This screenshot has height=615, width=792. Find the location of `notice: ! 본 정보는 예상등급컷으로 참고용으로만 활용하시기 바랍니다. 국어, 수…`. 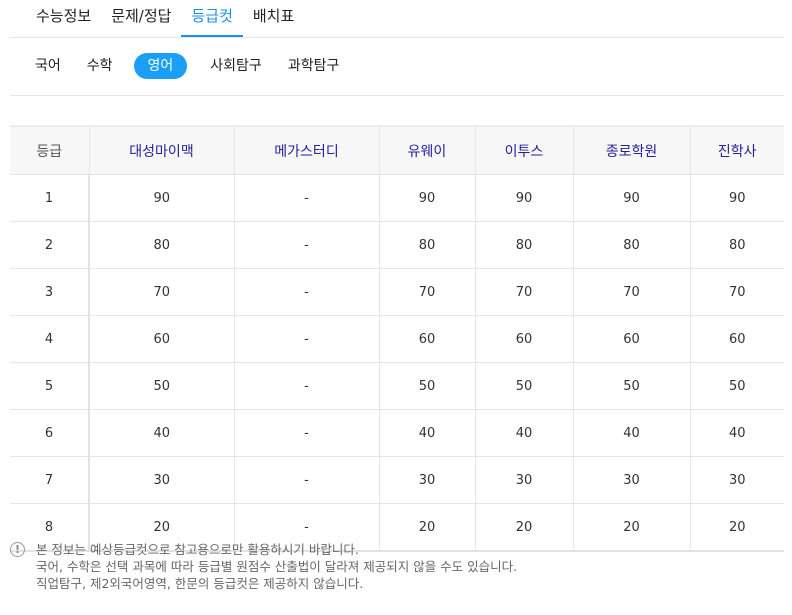

notice: ! 본 정보는 예상등급컷으로 참고용으로만 활용하시기 바랍니다. 국어, 수… is located at coordinates (395, 566).